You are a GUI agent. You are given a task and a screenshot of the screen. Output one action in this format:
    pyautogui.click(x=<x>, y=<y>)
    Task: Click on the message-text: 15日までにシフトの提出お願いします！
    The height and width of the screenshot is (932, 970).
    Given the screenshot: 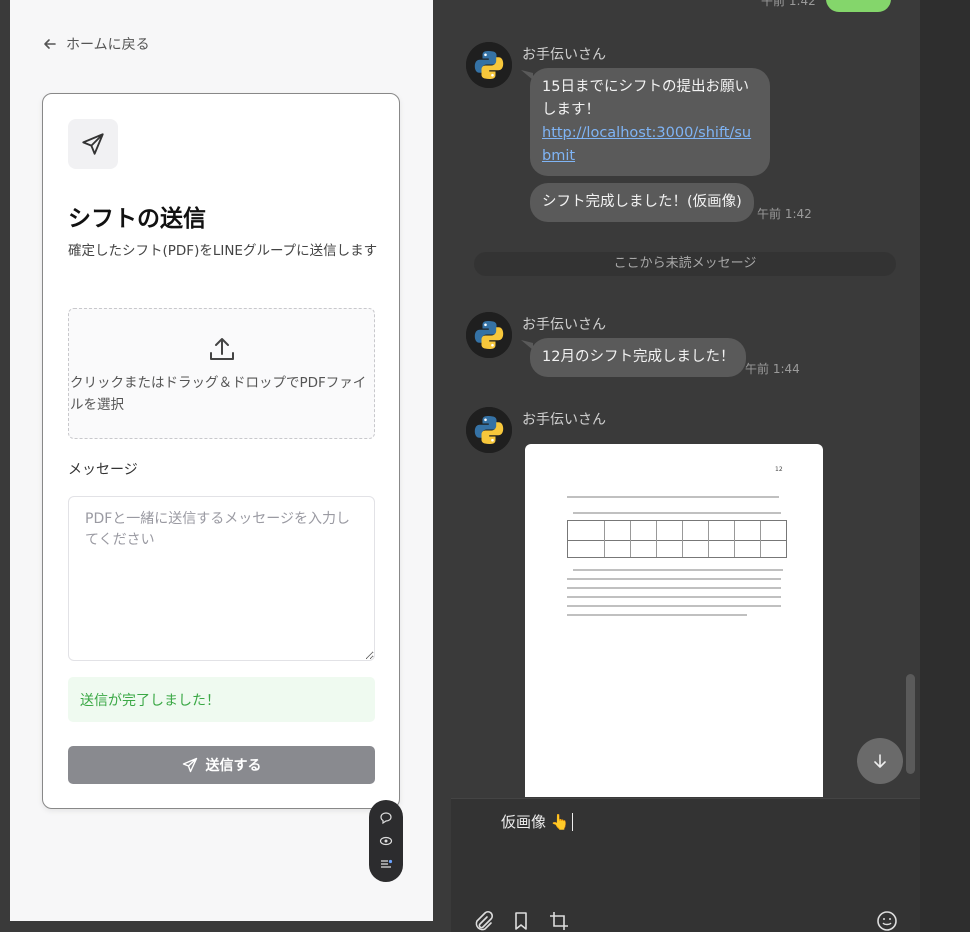 What is the action you would take?
    pyautogui.click(x=645, y=98)
    